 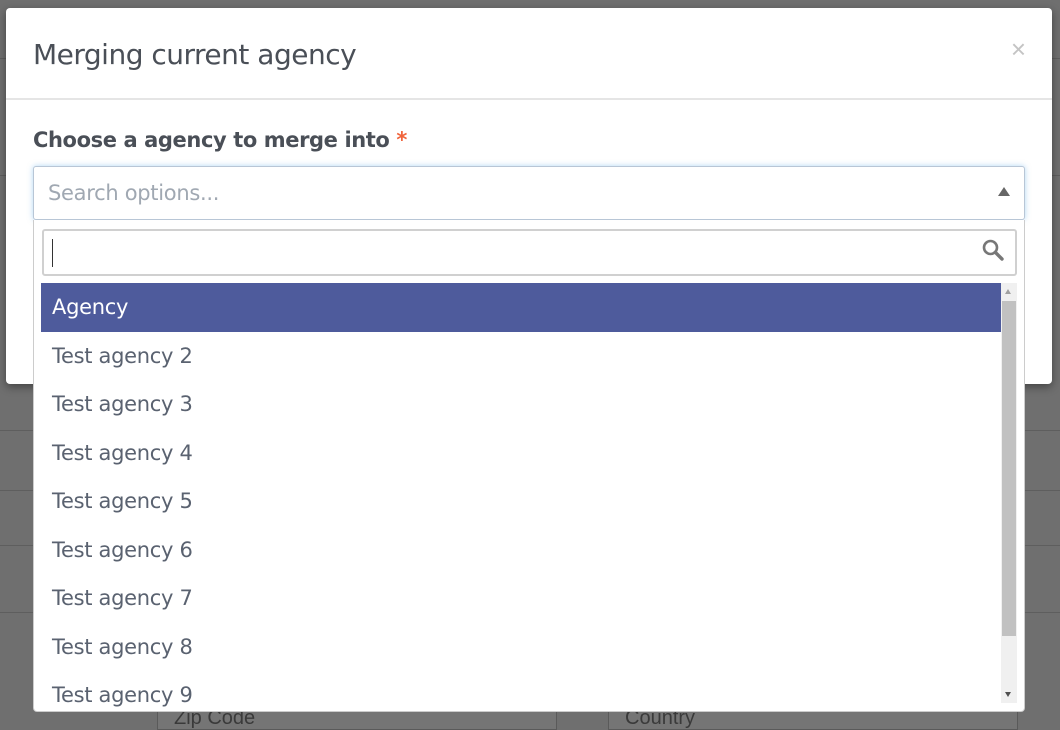 I want to click on field-label-text: Choose a agency to merge into, so click(x=211, y=140).